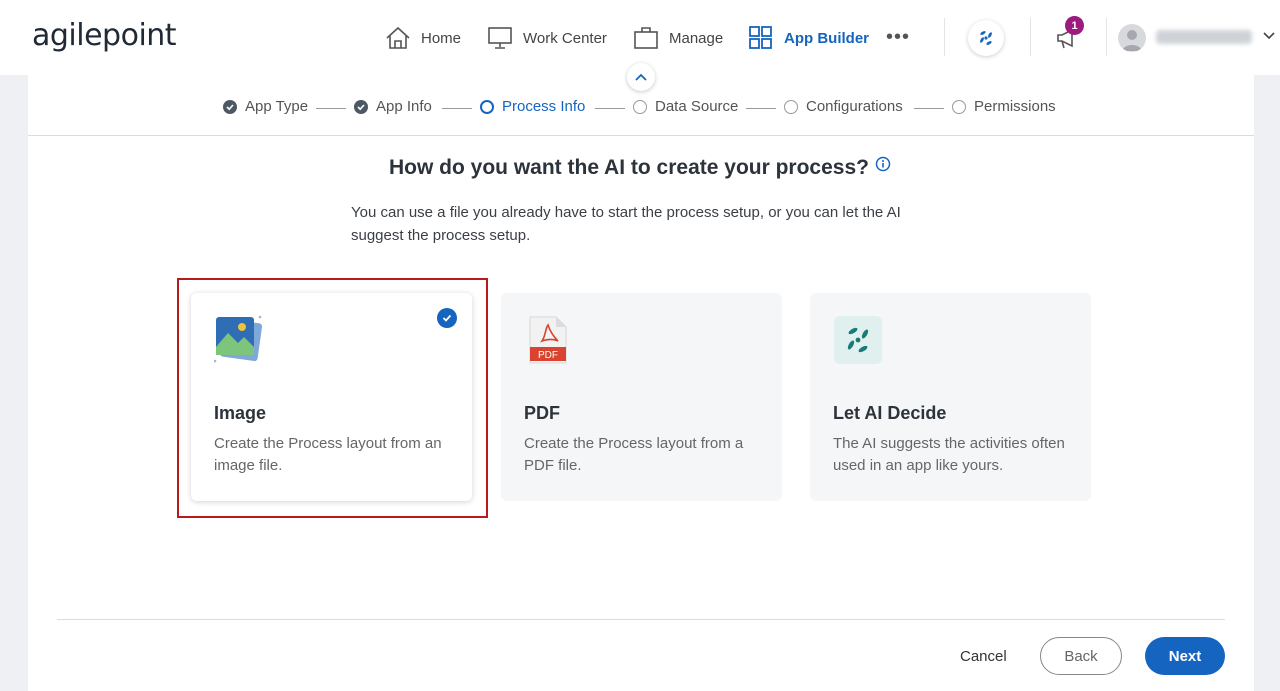  Describe the element at coordinates (238, 342) in the screenshot. I see `image-file-icon` at that location.